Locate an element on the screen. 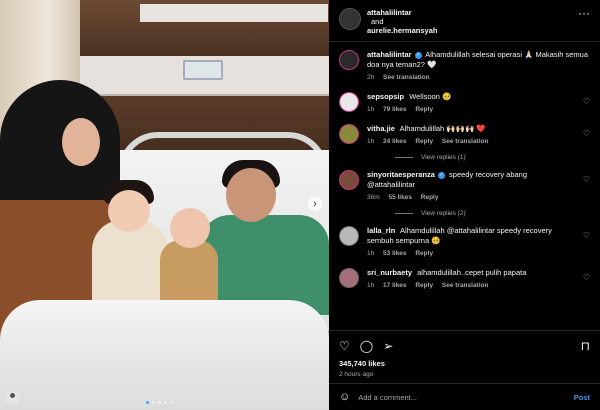 This screenshot has width=600, height=410. comment-time: 36m is located at coordinates (373, 197).